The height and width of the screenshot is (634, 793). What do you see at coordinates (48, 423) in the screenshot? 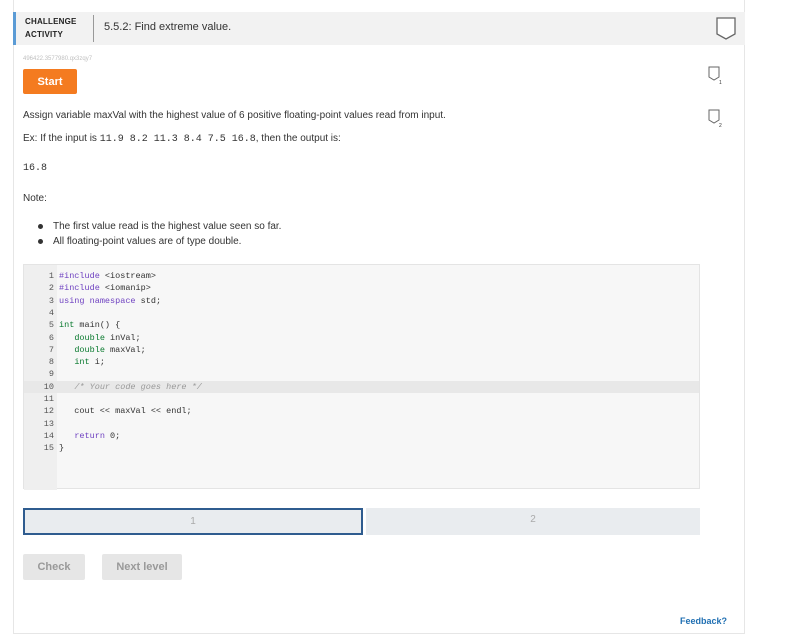
I see `line-number: 13` at bounding box center [48, 423].